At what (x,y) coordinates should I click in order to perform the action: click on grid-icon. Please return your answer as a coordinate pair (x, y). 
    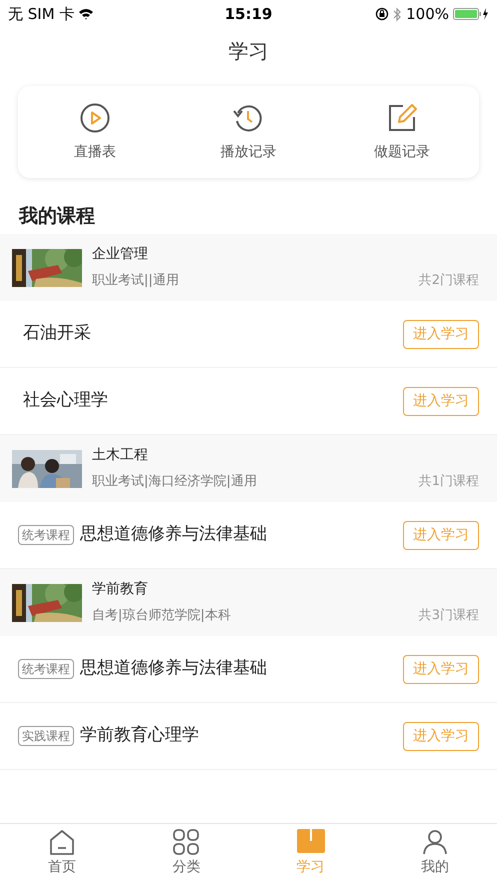
    Looking at the image, I should click on (186, 842).